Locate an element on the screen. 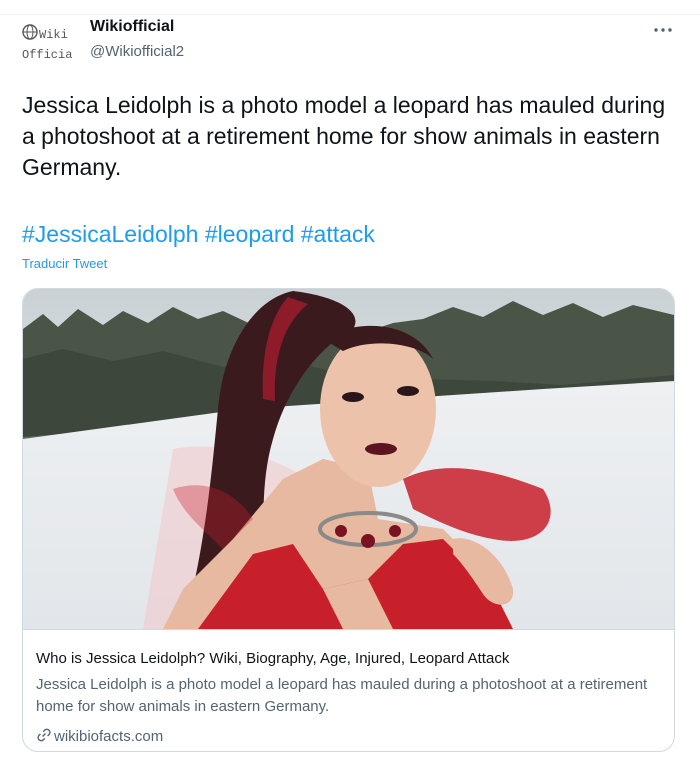  face is located at coordinates (378, 409).